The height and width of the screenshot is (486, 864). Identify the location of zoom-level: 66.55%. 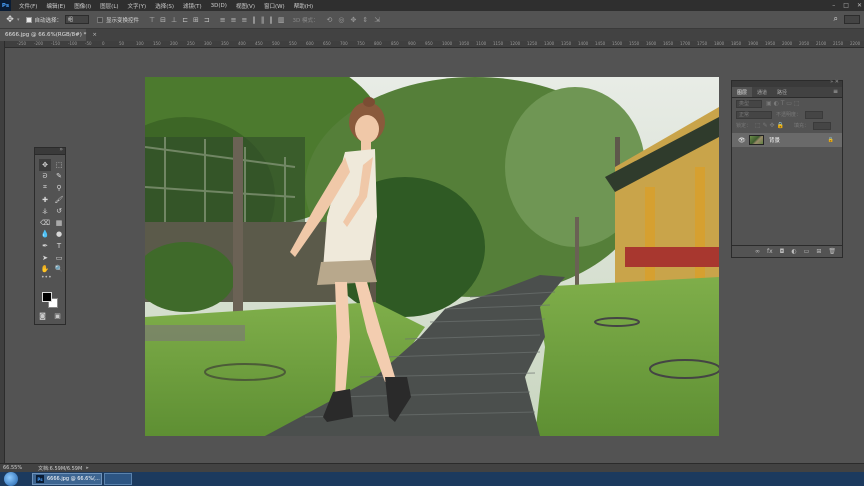
(18, 468).